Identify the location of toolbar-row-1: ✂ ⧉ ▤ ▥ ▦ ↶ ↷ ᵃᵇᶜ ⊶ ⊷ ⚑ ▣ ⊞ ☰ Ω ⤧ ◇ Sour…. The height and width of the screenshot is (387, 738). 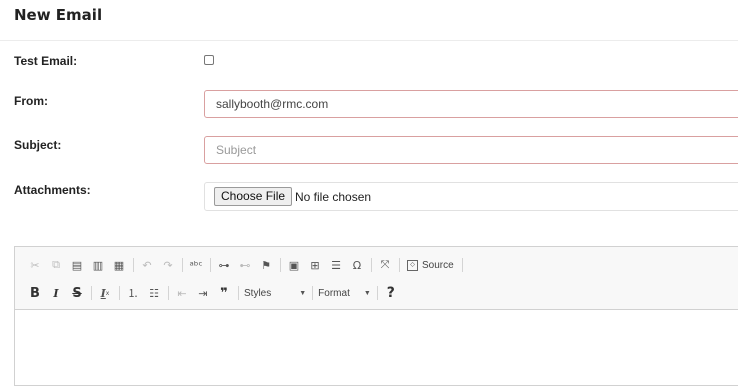
(247, 265).